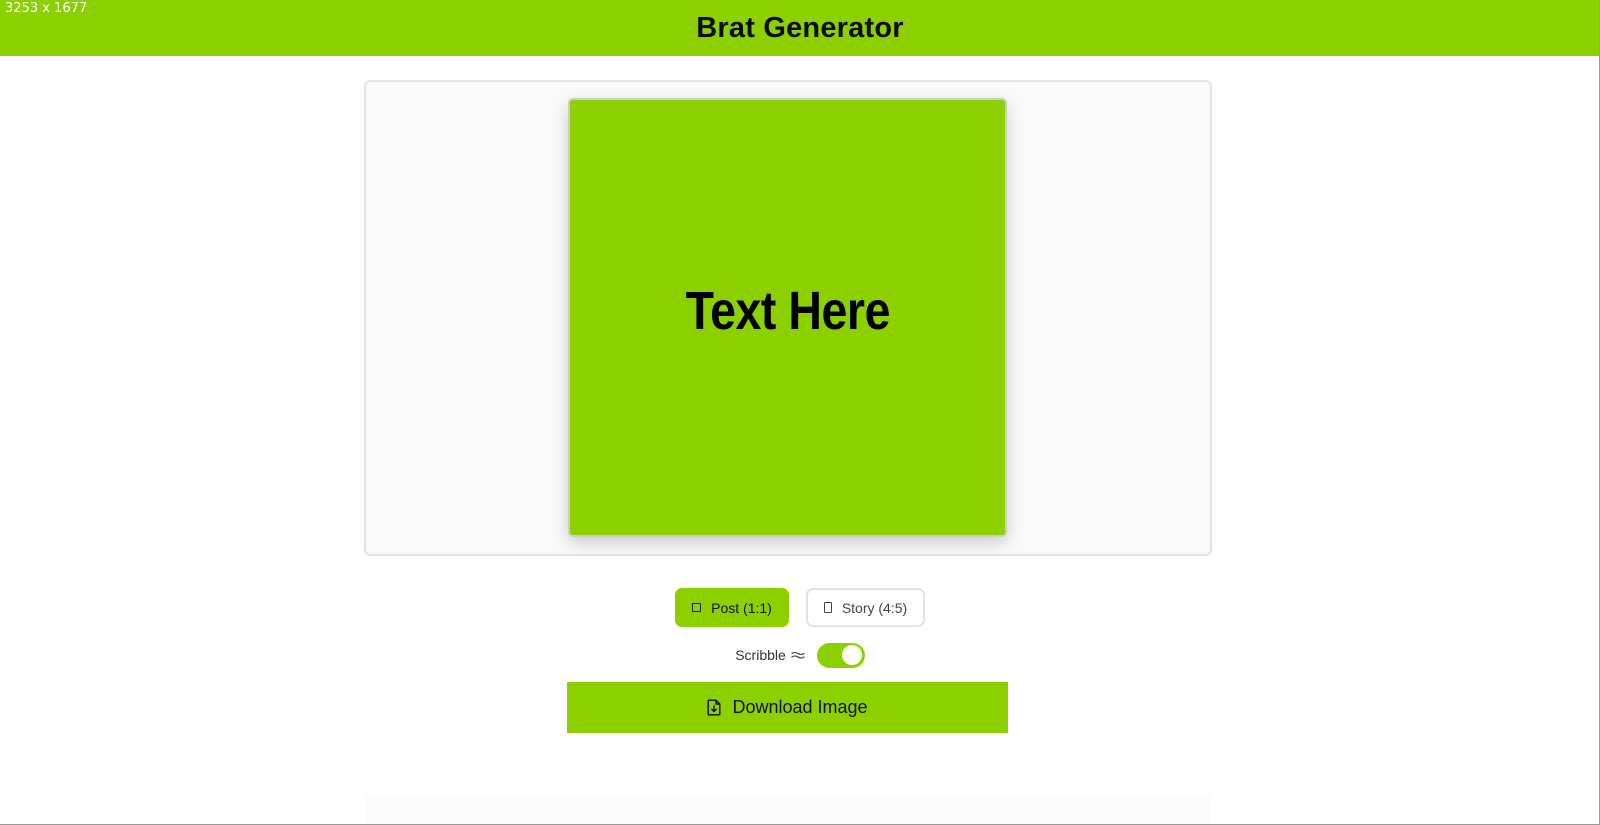  What do you see at coordinates (874, 607) in the screenshot?
I see `story-format-label: Story (4:5)` at bounding box center [874, 607].